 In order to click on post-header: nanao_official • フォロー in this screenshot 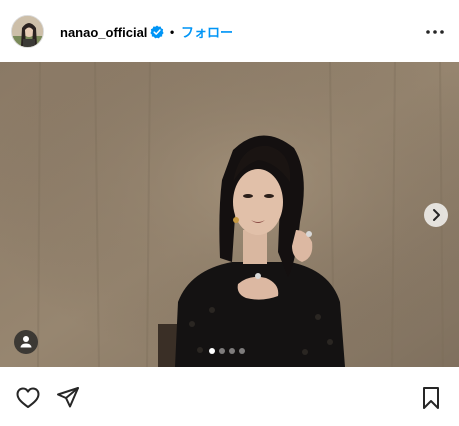, I will do `click(229, 31)`.